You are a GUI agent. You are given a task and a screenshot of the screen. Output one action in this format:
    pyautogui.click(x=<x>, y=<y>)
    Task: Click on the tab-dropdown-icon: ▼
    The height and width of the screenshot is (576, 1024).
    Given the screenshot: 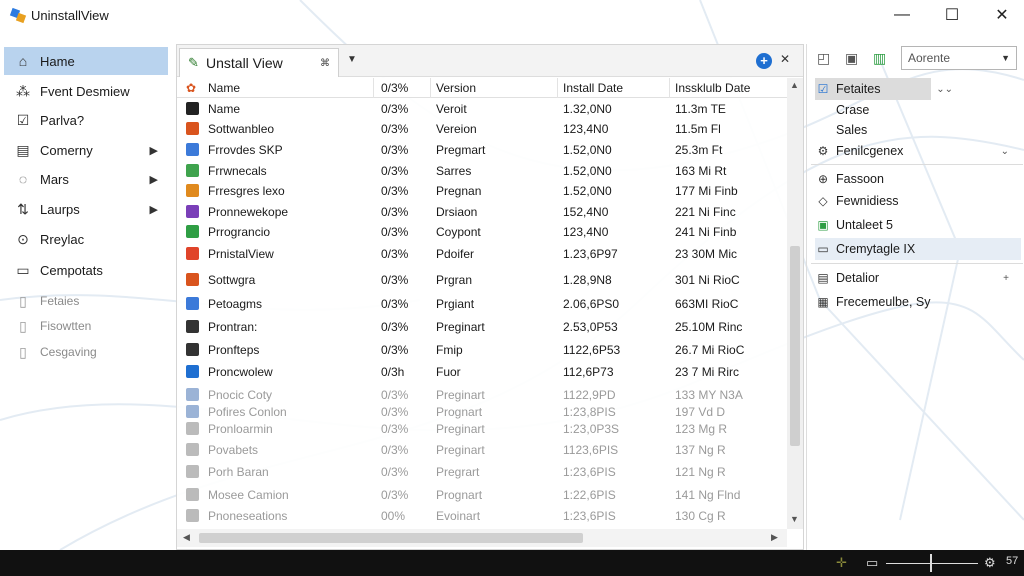 What is the action you would take?
    pyautogui.click(x=352, y=59)
    